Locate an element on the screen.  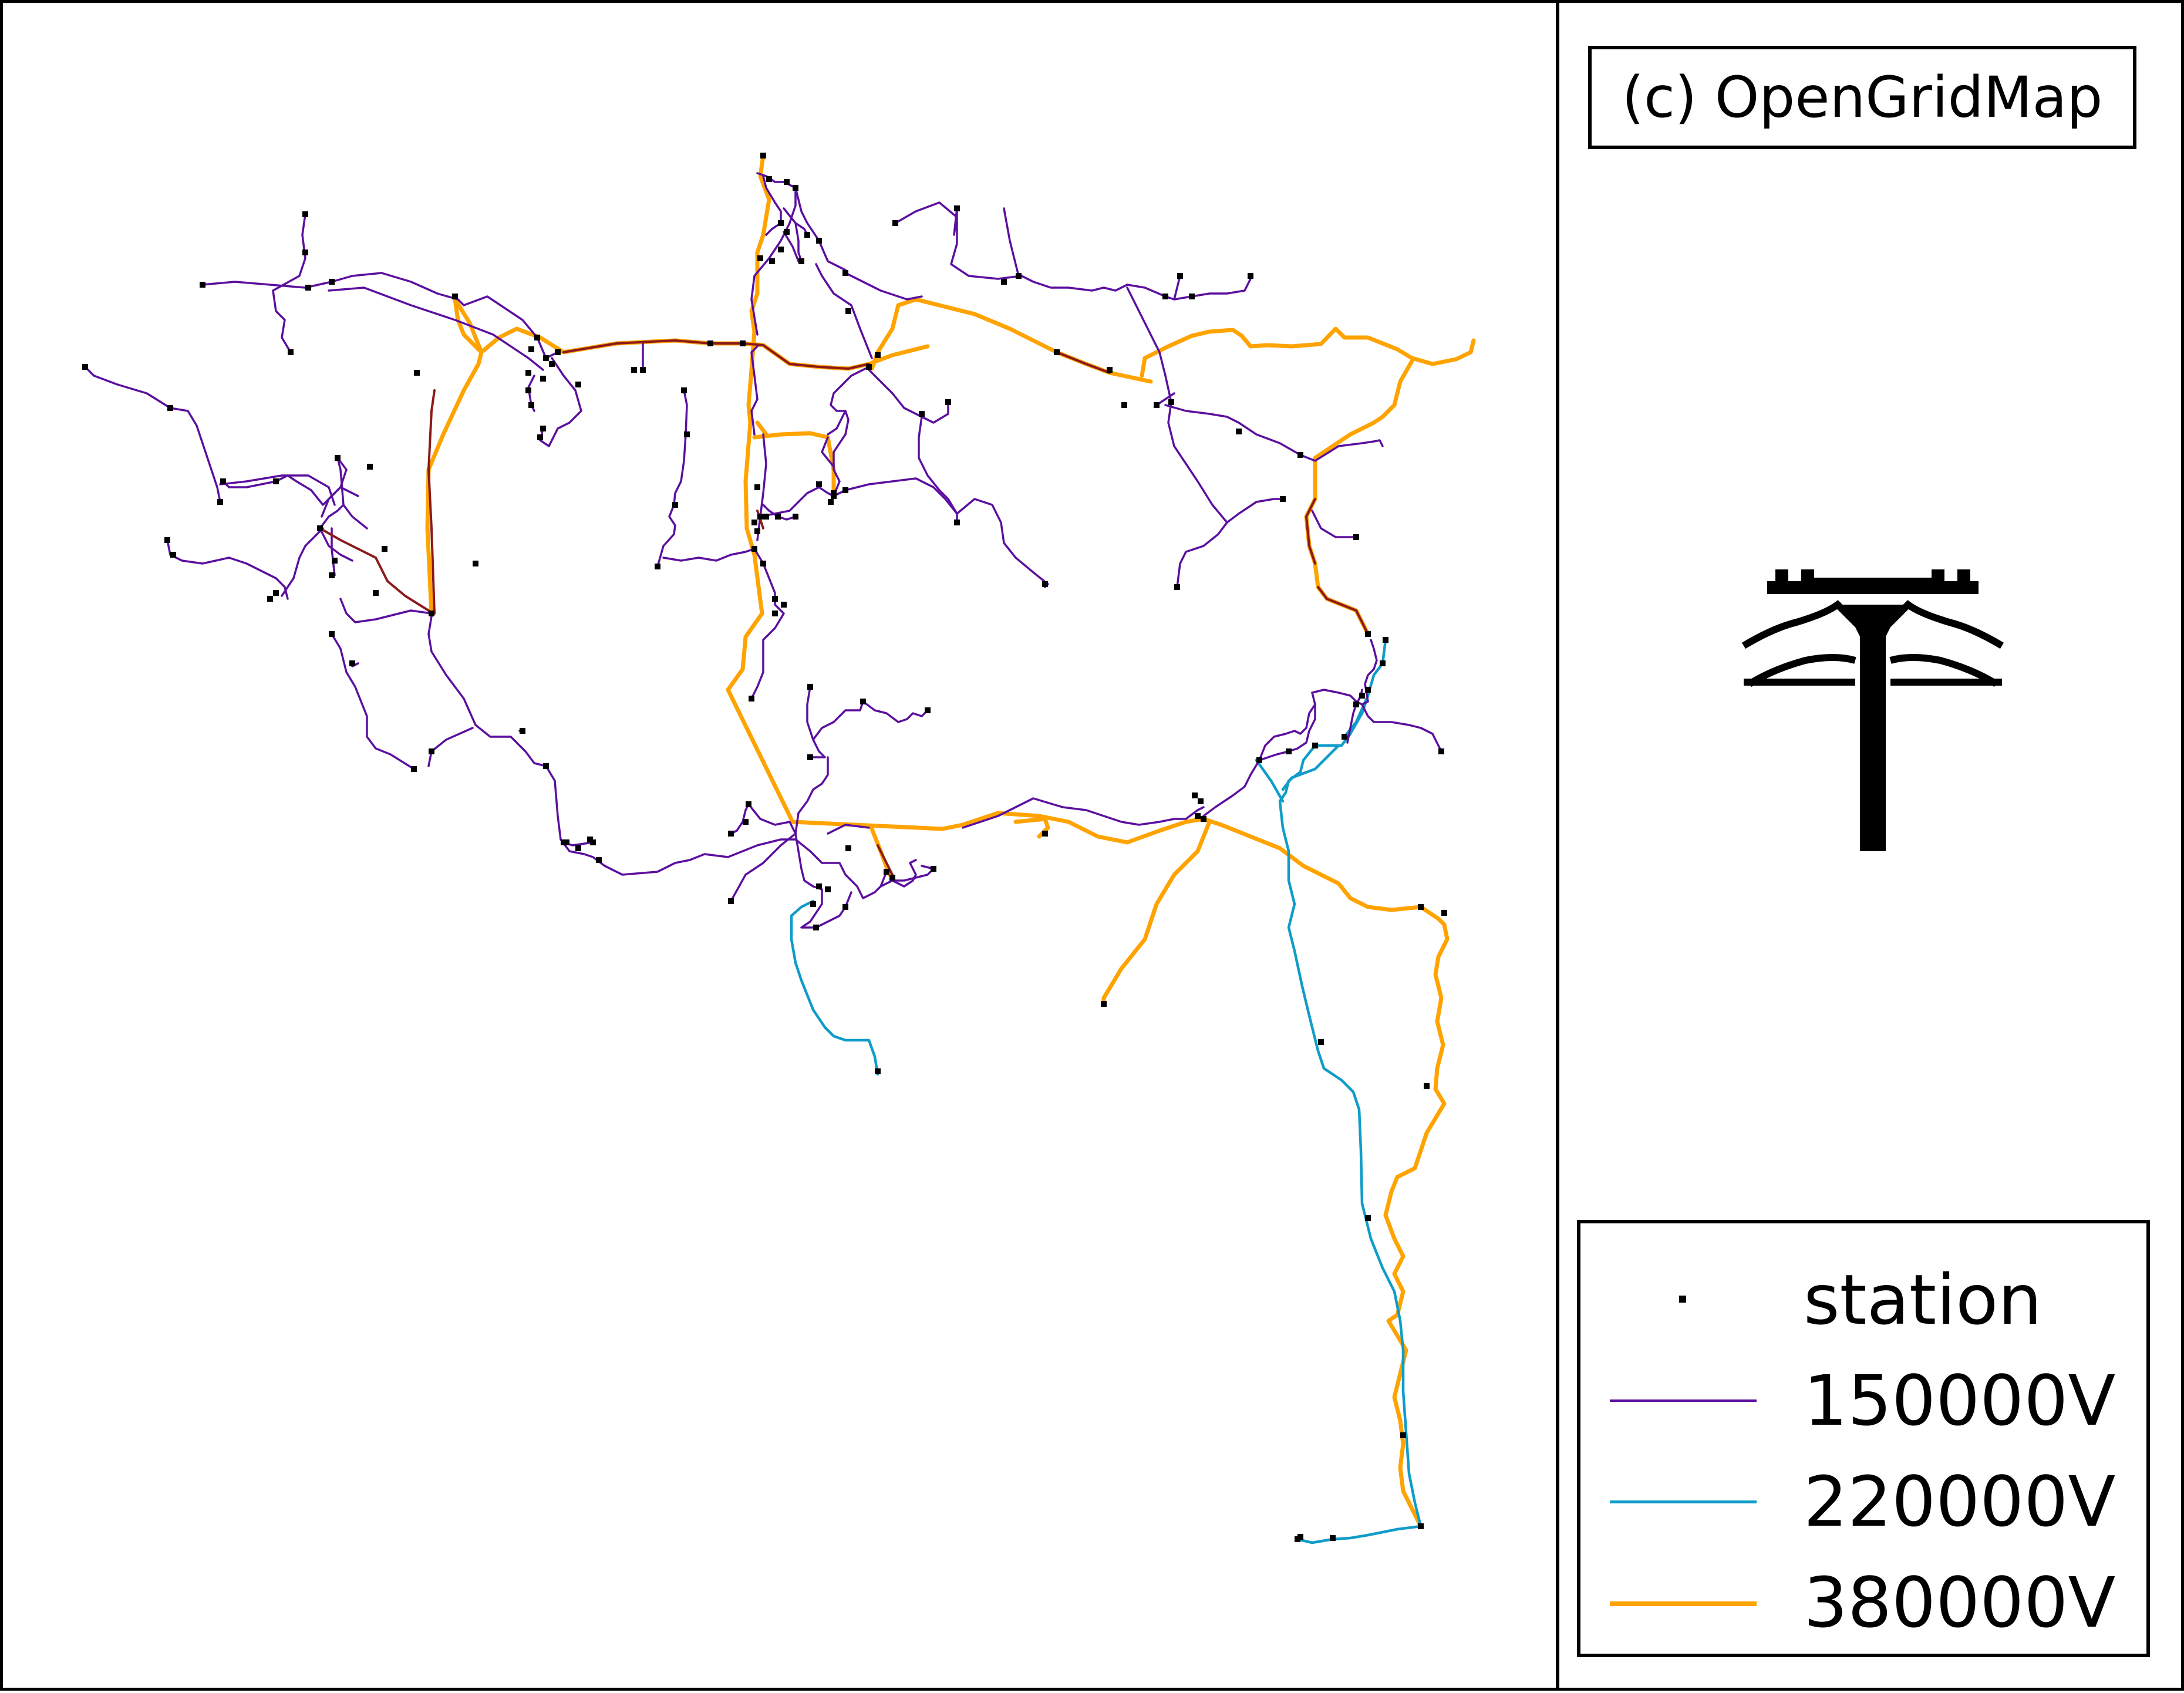
legend-item-station: station is located at coordinates (1863, 1300).